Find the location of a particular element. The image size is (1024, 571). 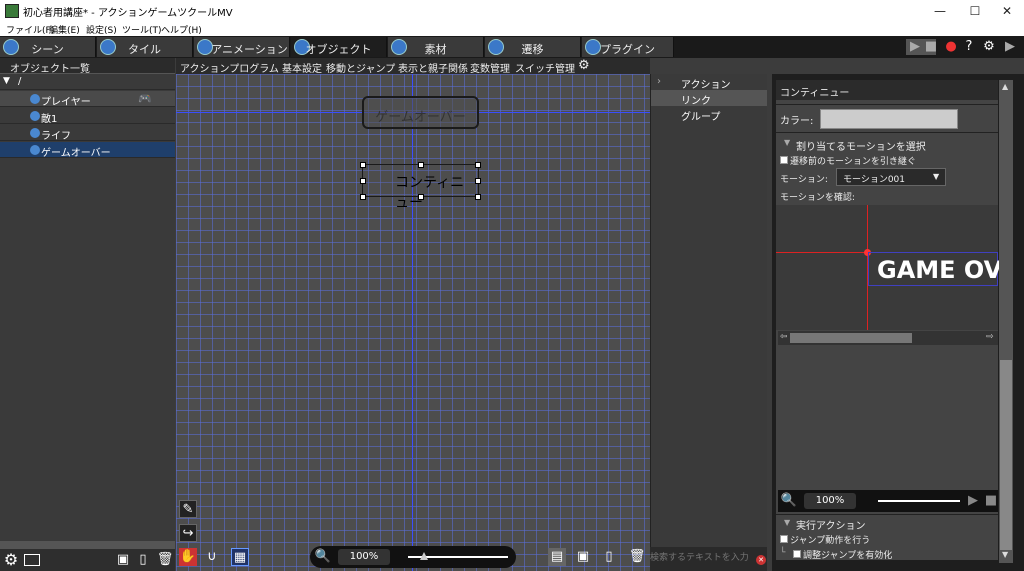

color-swatch is located at coordinates (889, 119).